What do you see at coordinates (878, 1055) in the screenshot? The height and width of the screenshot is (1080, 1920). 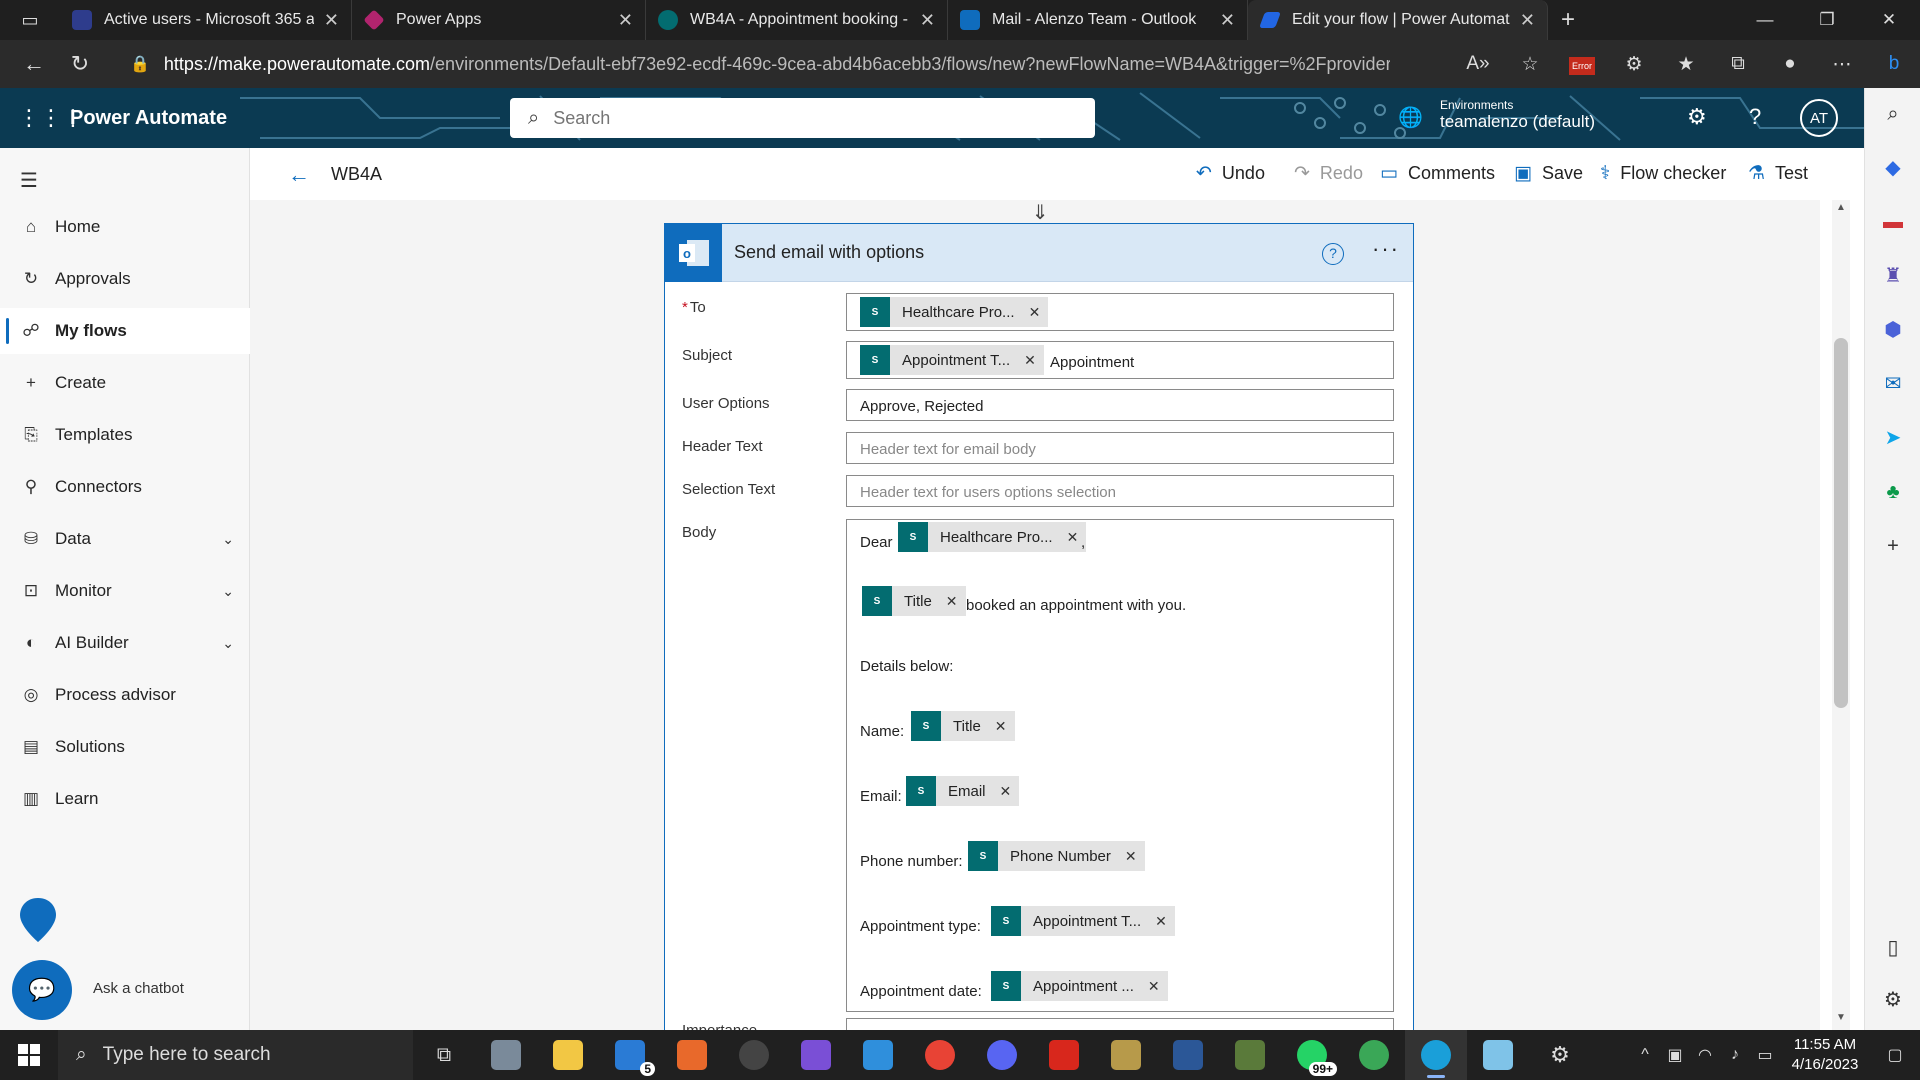 I see `vscode-app-icon` at bounding box center [878, 1055].